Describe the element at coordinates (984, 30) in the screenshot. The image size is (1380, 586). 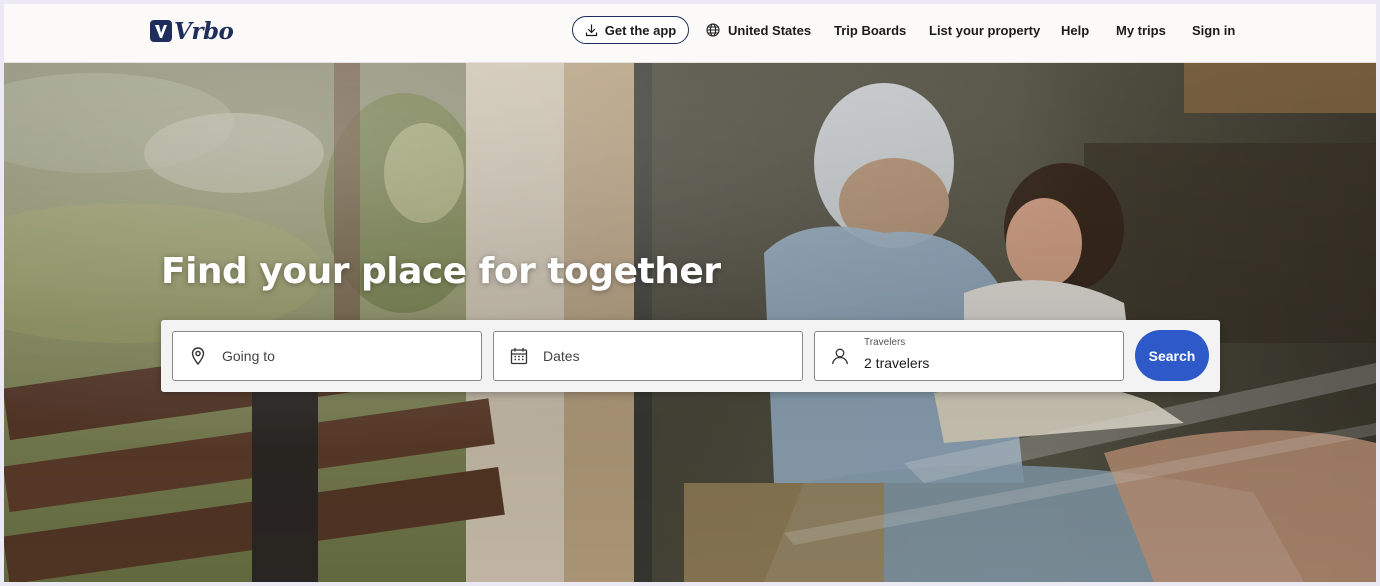
I see `nav-list-your-property: List your property` at that location.